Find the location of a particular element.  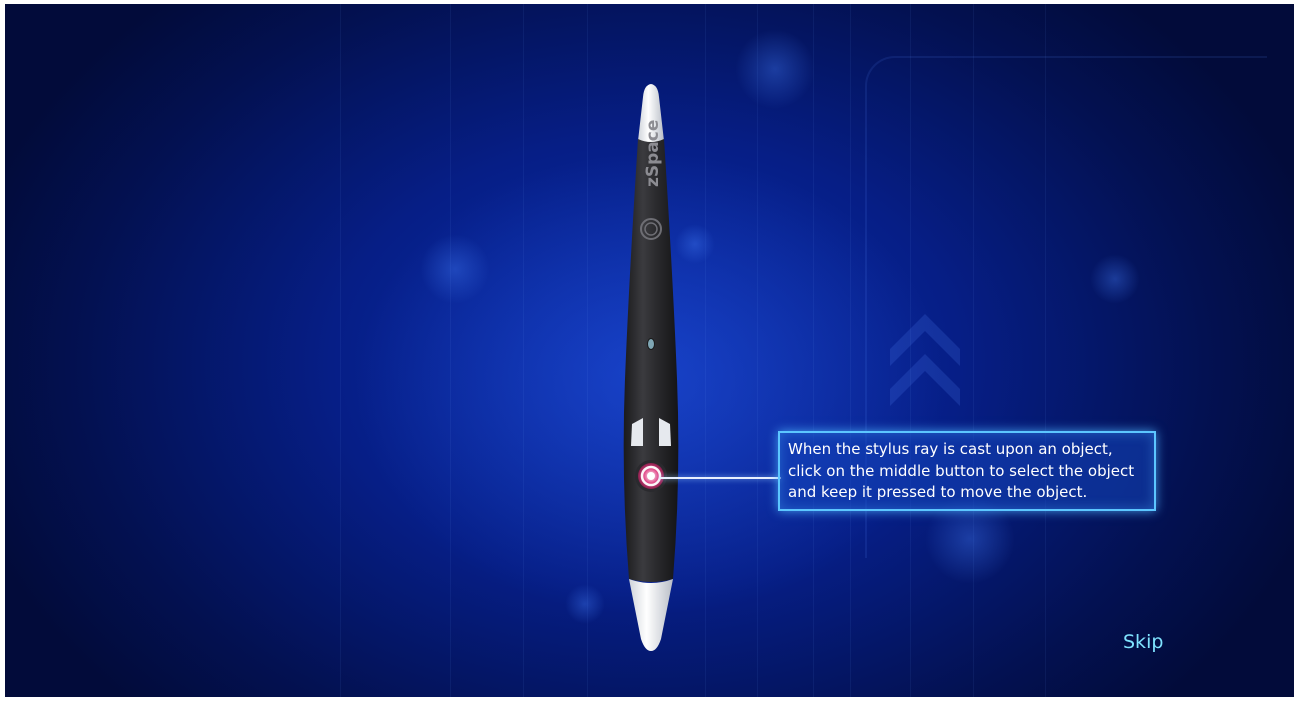

callout-connector is located at coordinates (720, 478).